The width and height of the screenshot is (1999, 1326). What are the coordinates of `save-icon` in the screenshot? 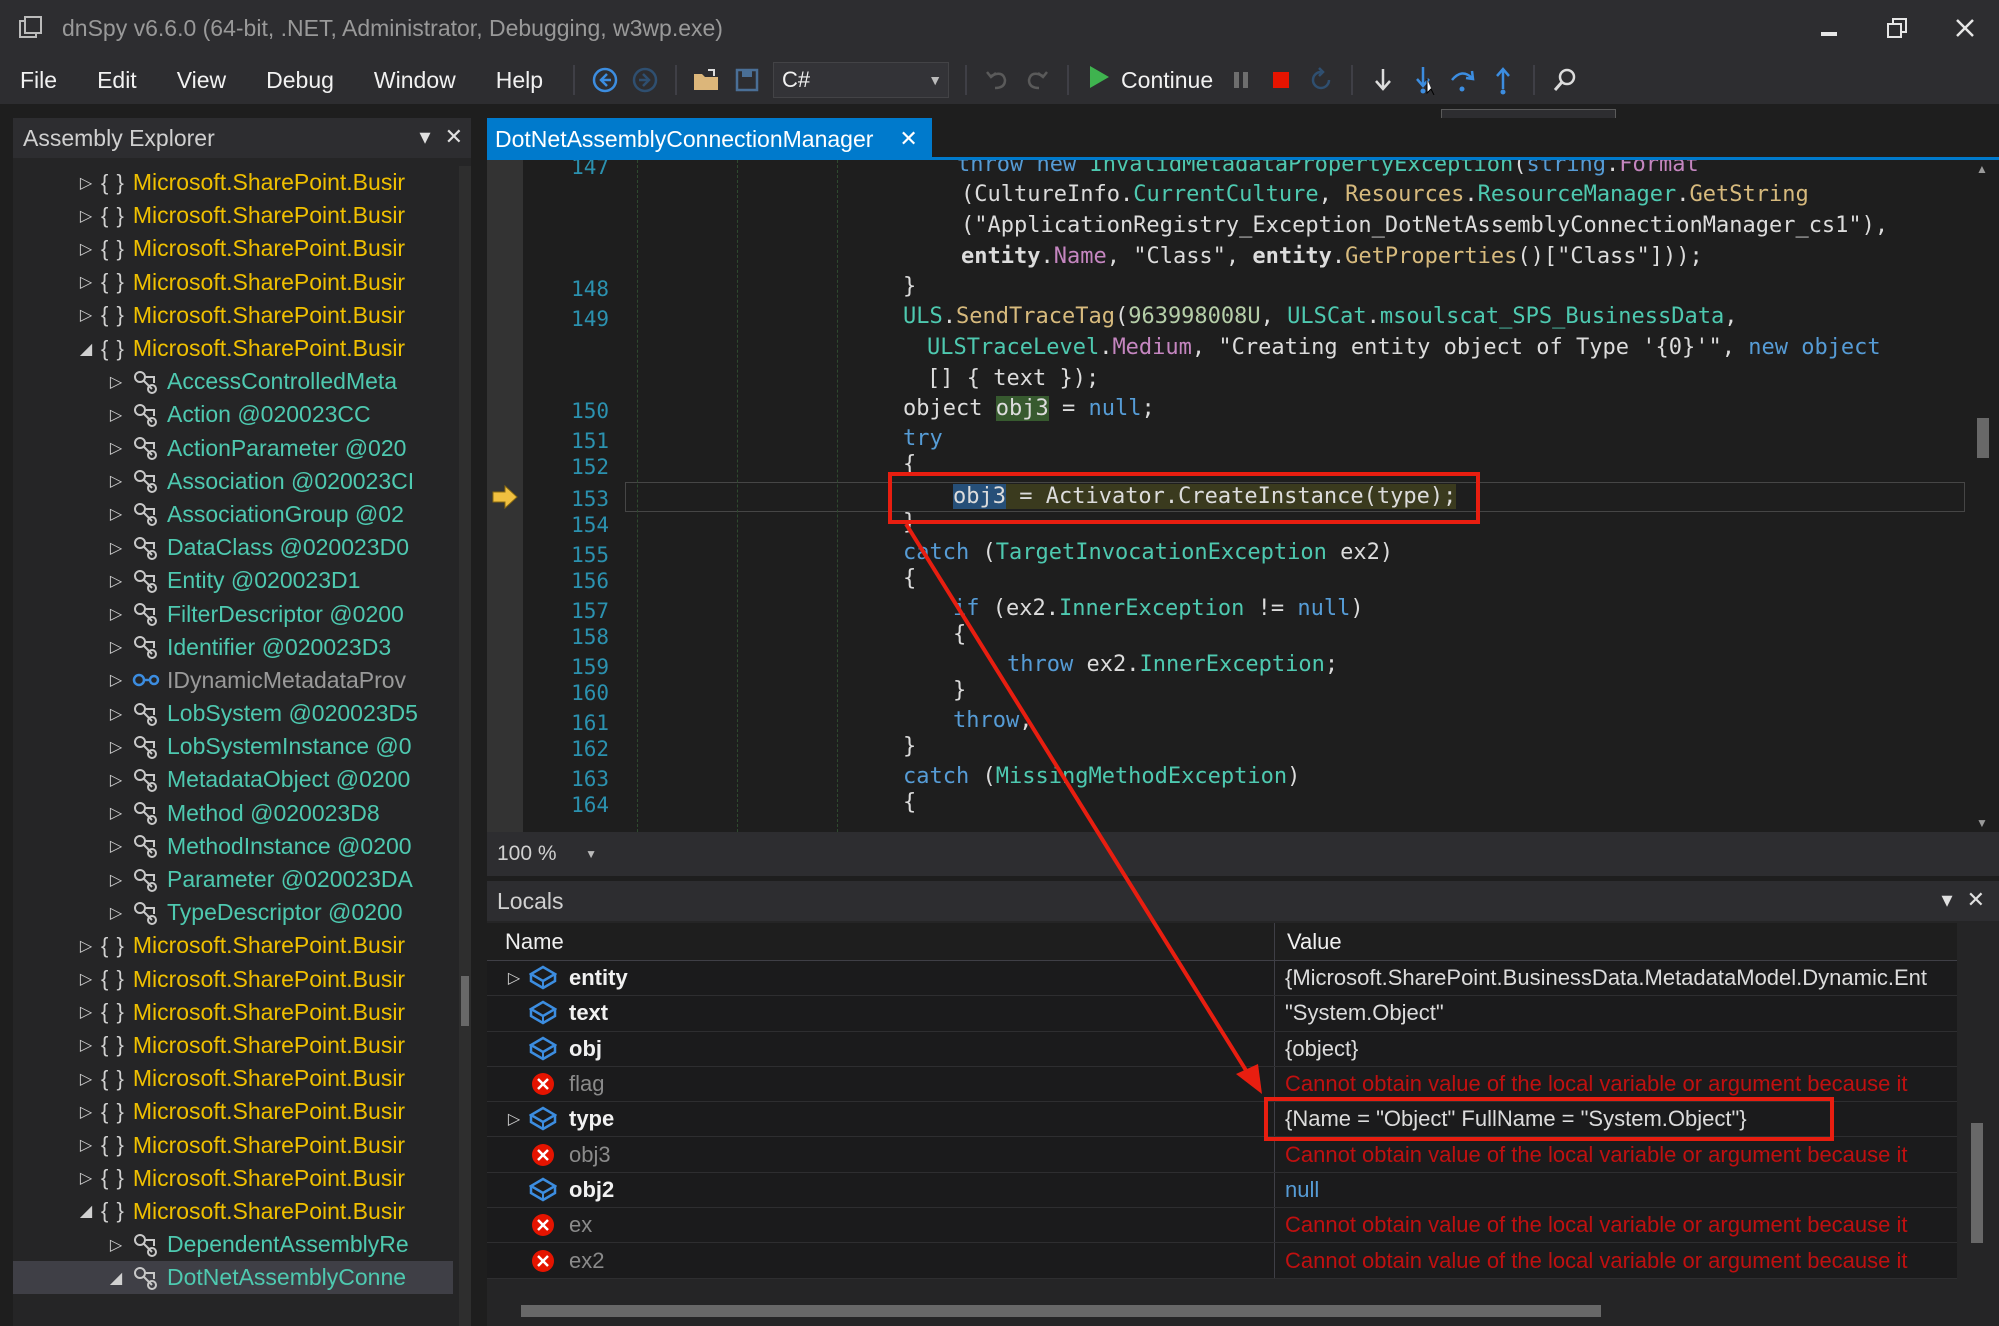 It's located at (747, 80).